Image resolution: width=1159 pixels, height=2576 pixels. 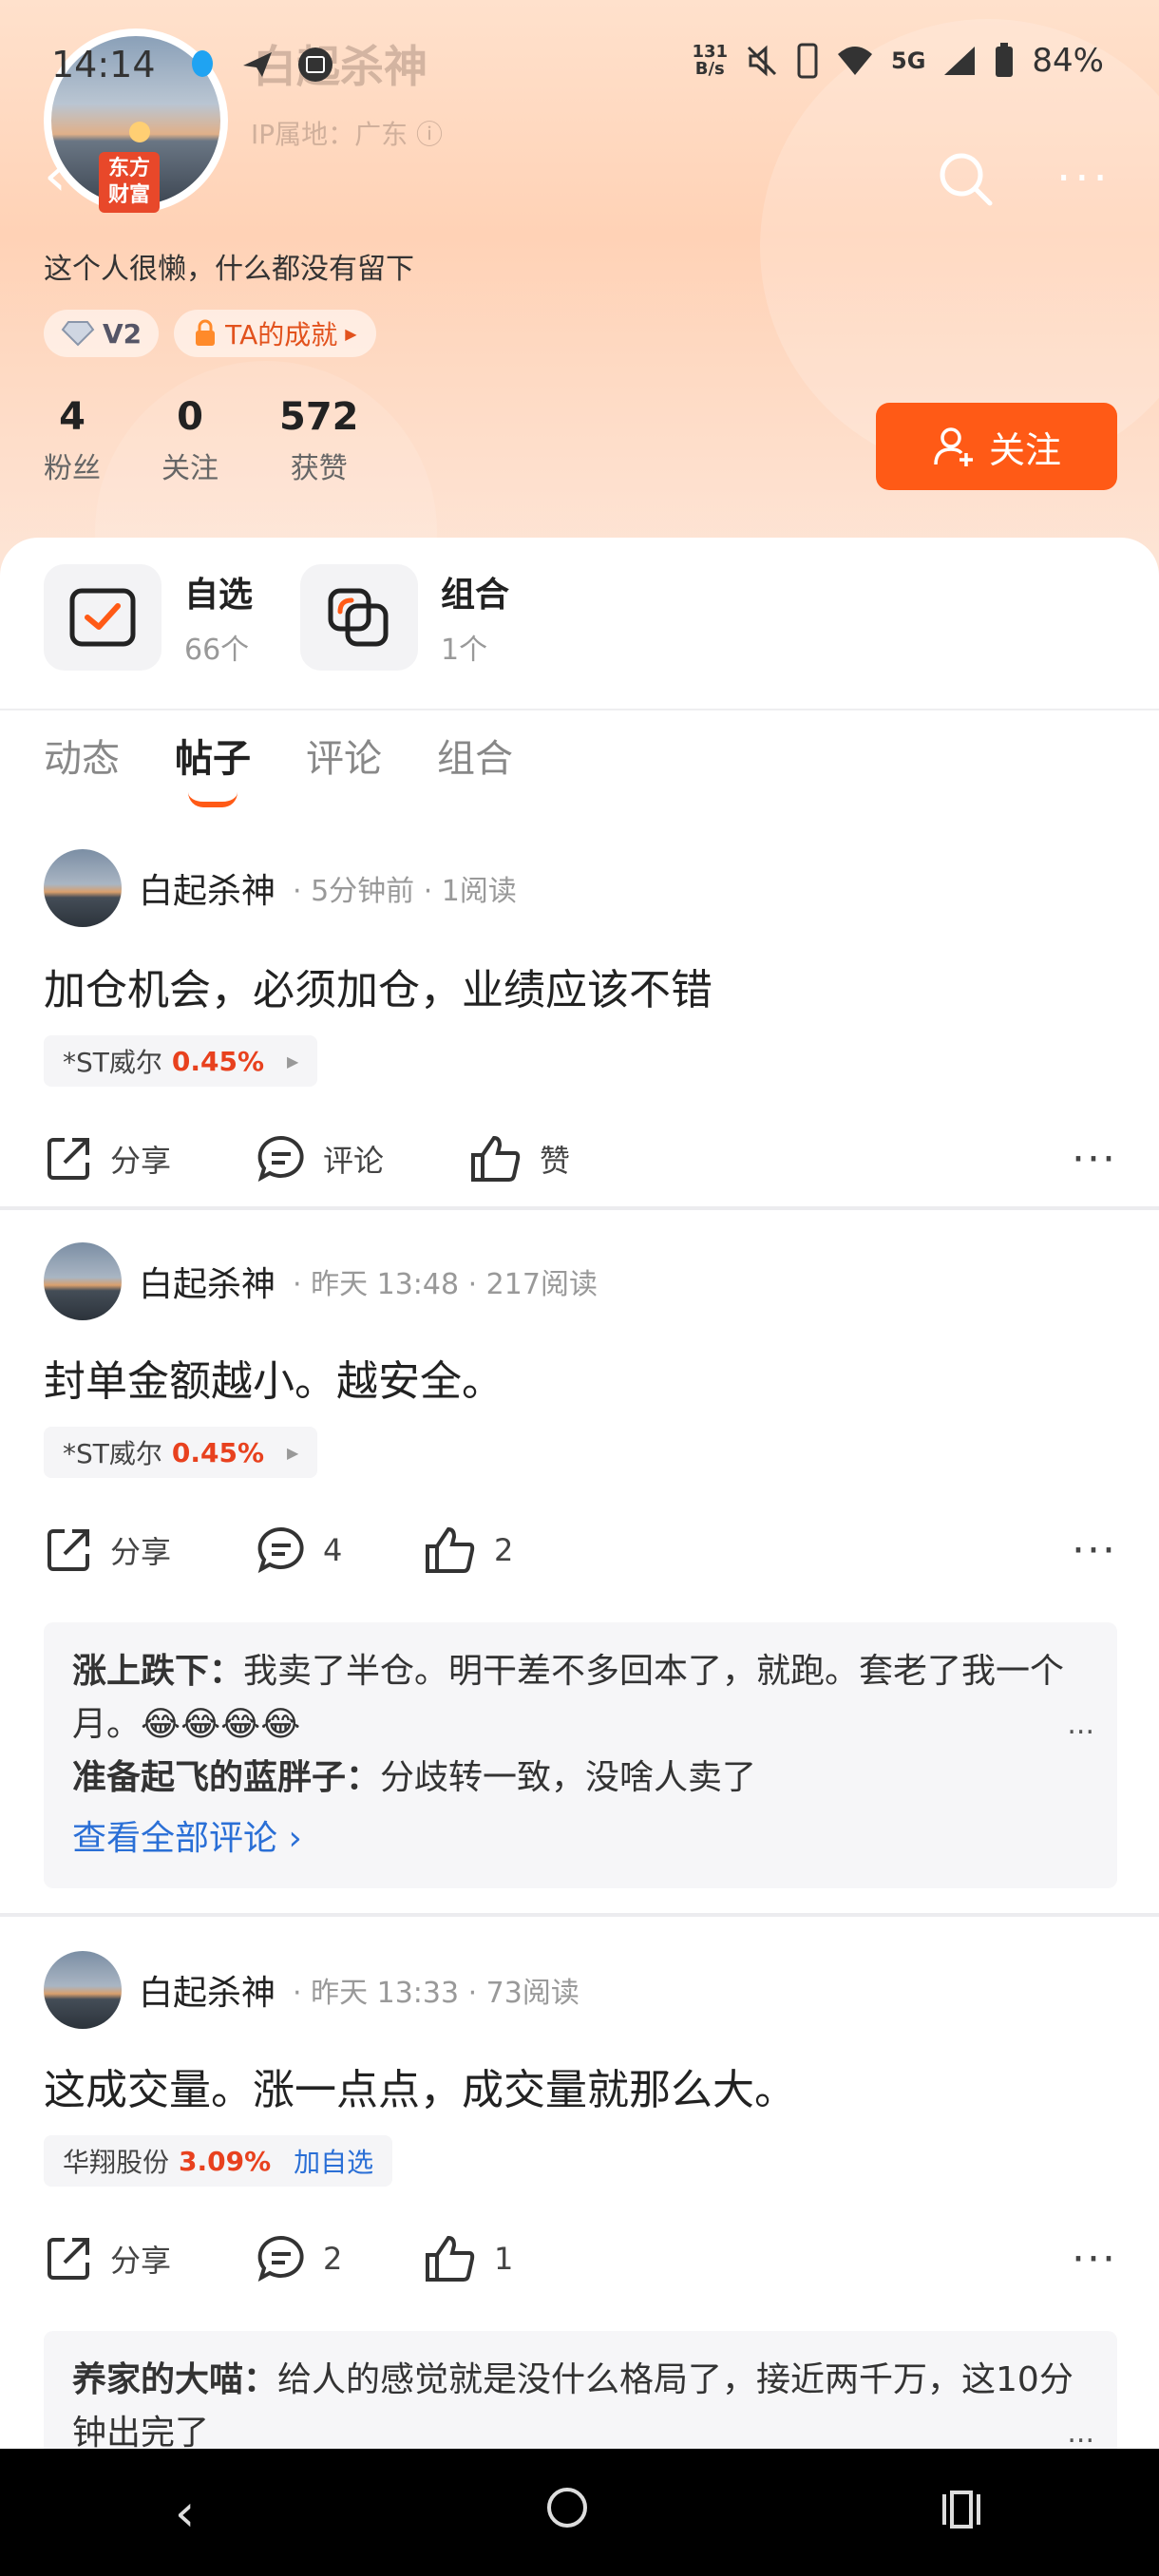 What do you see at coordinates (274, 1377) in the screenshot?
I see `post-text: 封单金额越小。越安全。` at bounding box center [274, 1377].